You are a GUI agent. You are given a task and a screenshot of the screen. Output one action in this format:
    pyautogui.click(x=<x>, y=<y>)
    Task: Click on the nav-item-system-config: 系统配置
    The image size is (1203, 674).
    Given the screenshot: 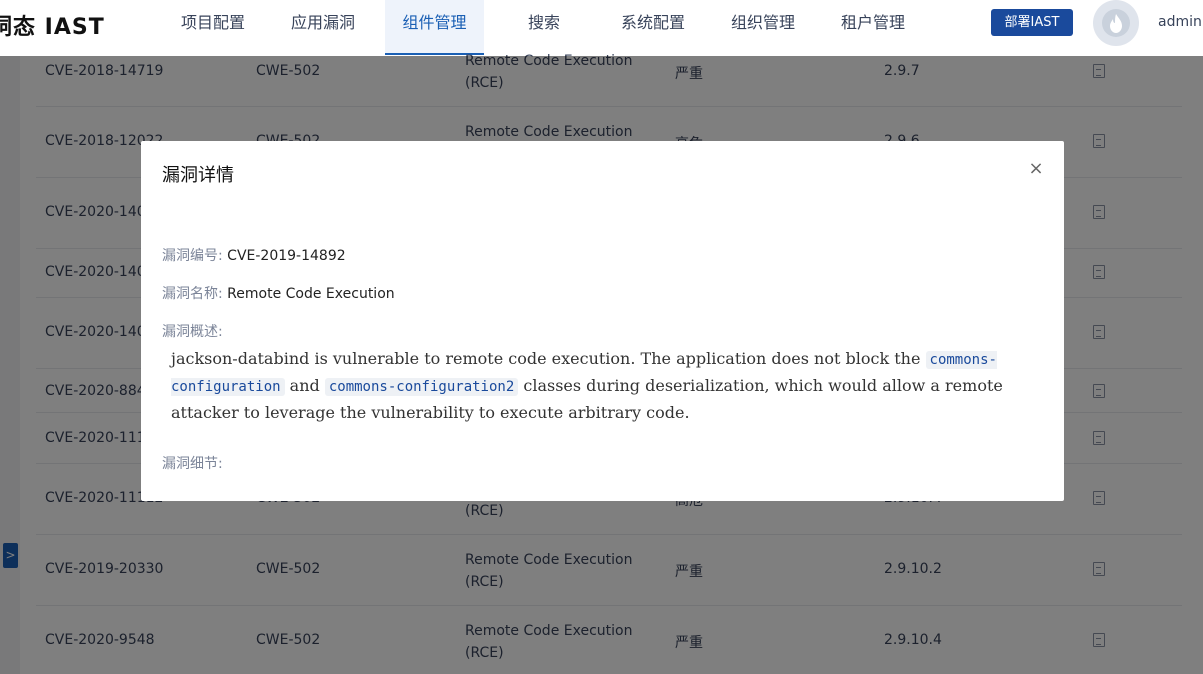 What is the action you would take?
    pyautogui.click(x=653, y=27)
    